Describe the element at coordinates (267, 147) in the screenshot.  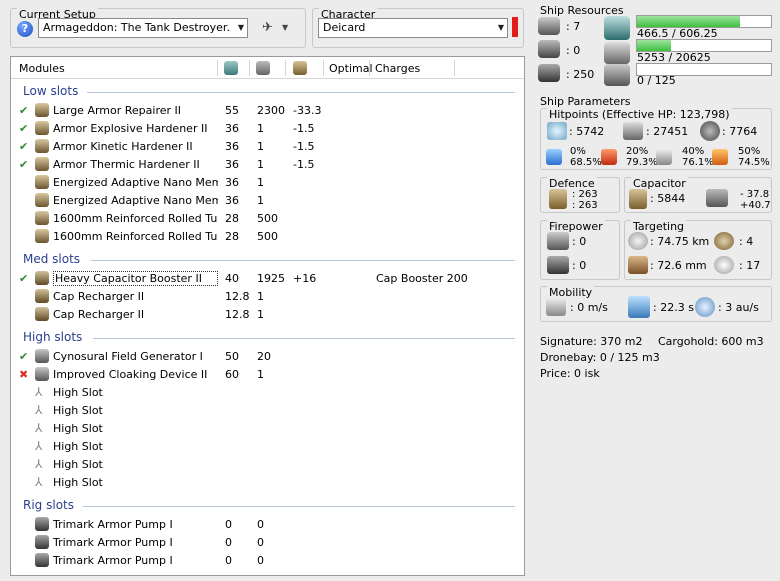
I see `module-row-low: ✔ Armor Kinetic Hardener II 36 1 -1.5` at that location.